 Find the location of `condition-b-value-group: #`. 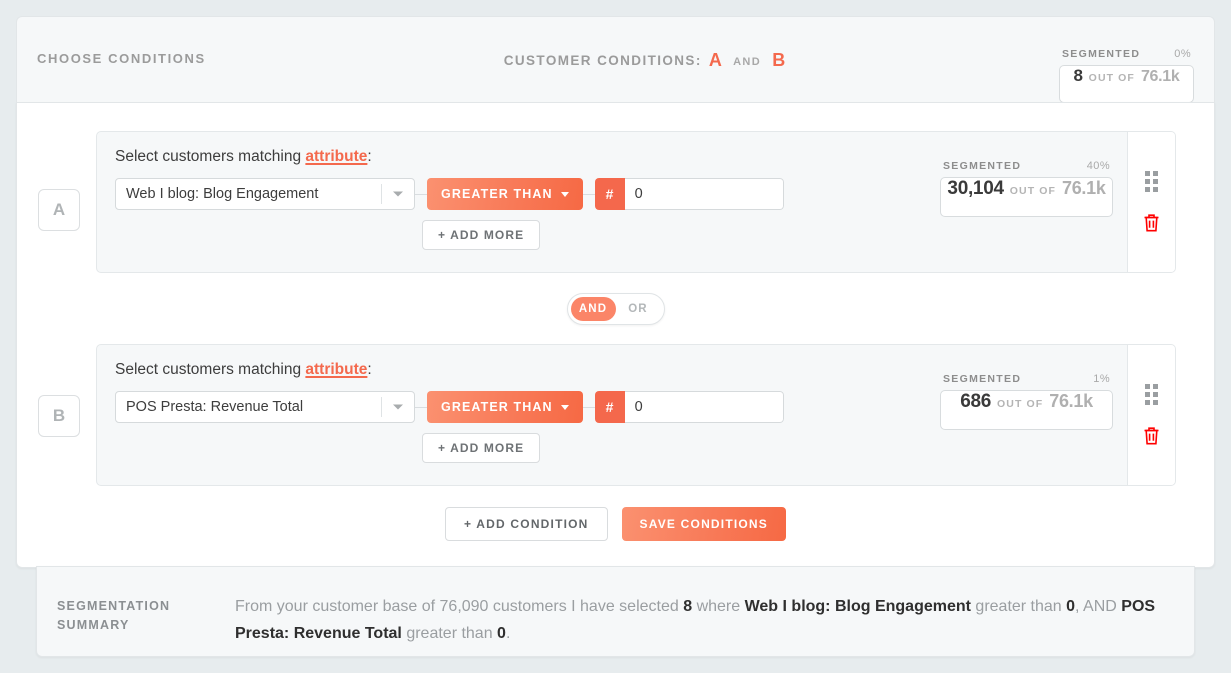

condition-b-value-group: # is located at coordinates (689, 407).